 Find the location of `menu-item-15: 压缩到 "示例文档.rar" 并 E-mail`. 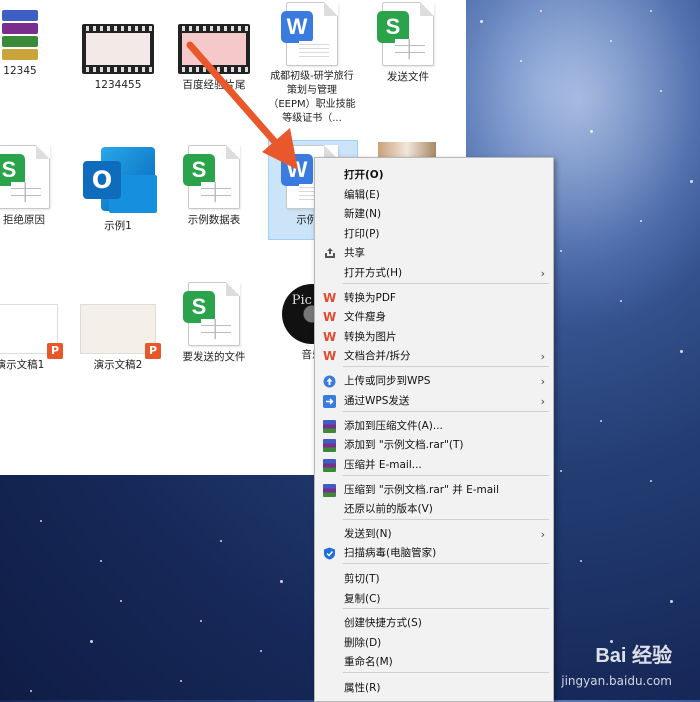

menu-item-15: 压缩到 "示例文档.rar" 并 E-mail is located at coordinates (434, 490).